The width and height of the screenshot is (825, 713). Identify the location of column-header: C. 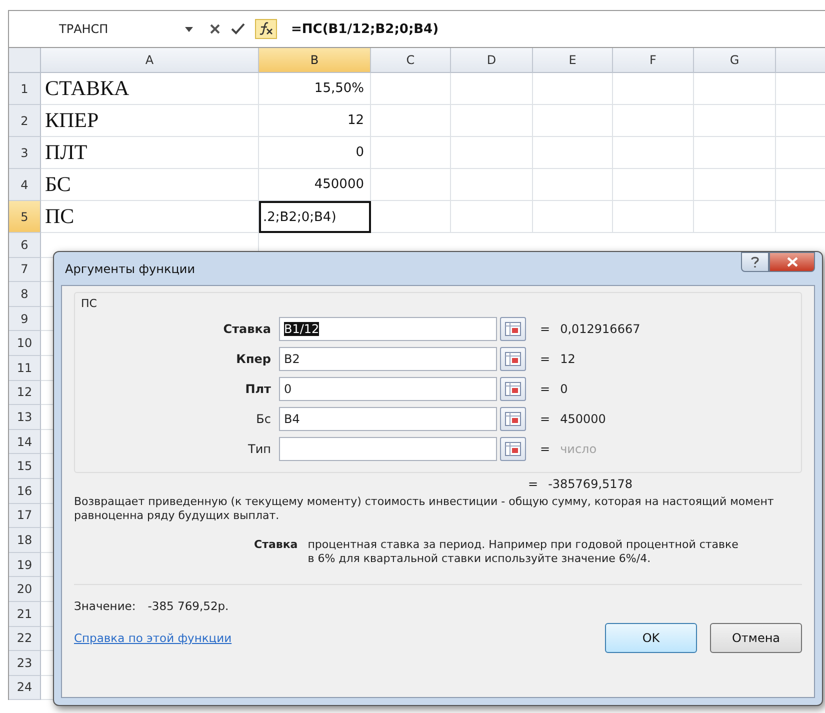
(411, 60).